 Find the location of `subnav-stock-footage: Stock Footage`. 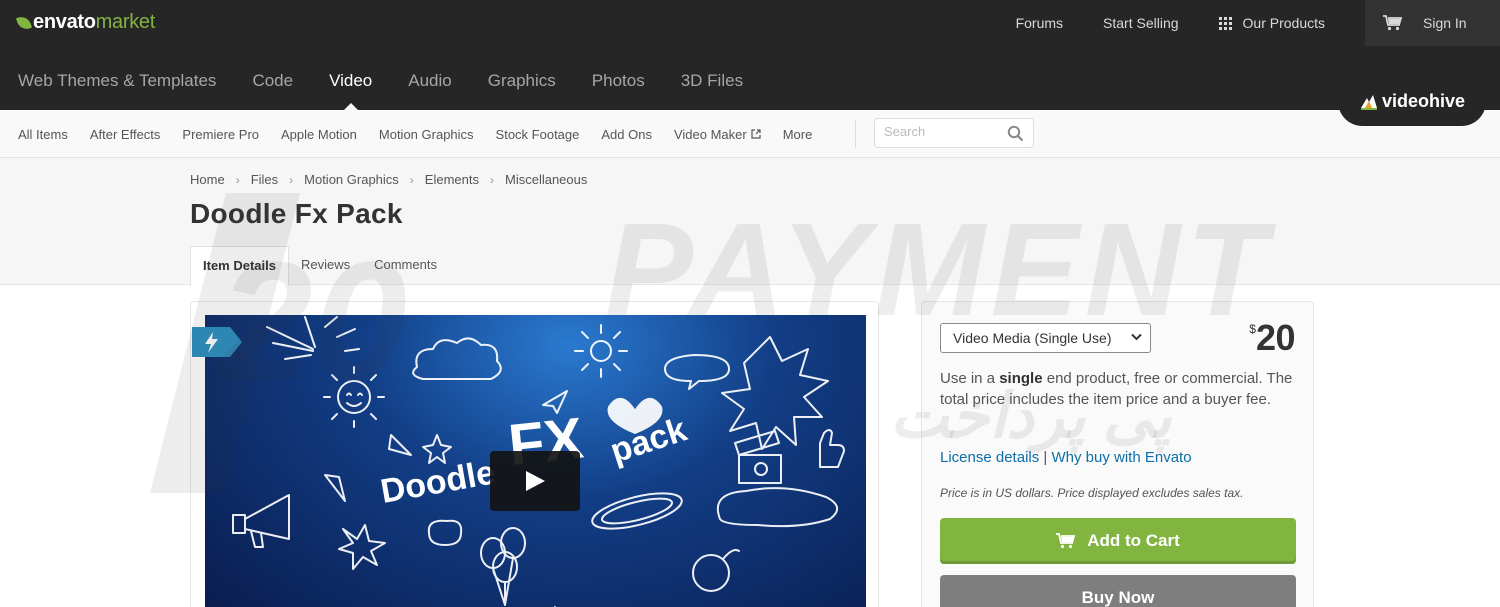

subnav-stock-footage: Stock Footage is located at coordinates (538, 134).